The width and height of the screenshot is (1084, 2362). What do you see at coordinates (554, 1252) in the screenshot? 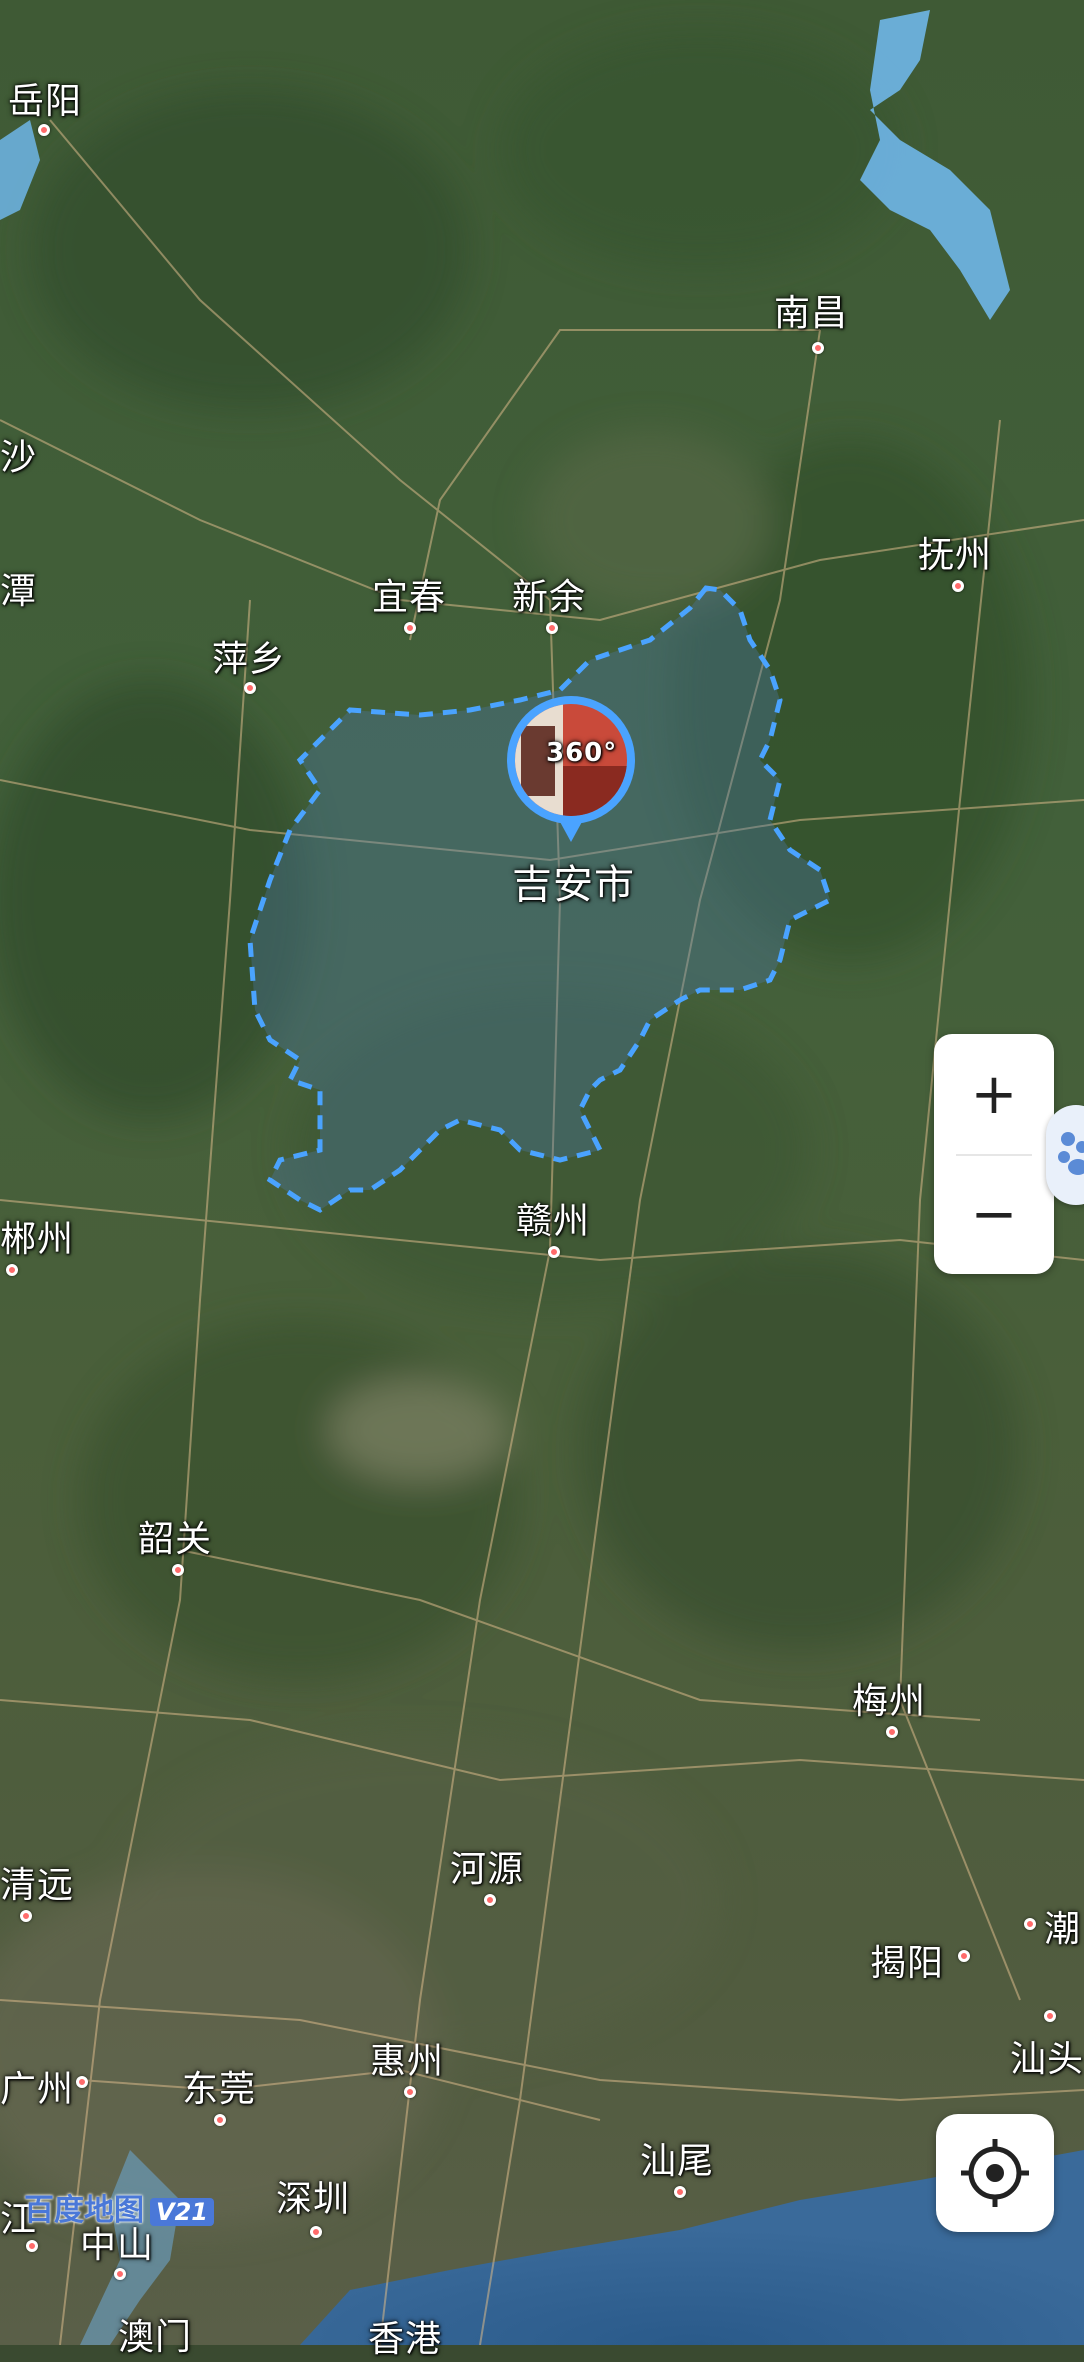
I see `city-dot-ganzhou` at bounding box center [554, 1252].